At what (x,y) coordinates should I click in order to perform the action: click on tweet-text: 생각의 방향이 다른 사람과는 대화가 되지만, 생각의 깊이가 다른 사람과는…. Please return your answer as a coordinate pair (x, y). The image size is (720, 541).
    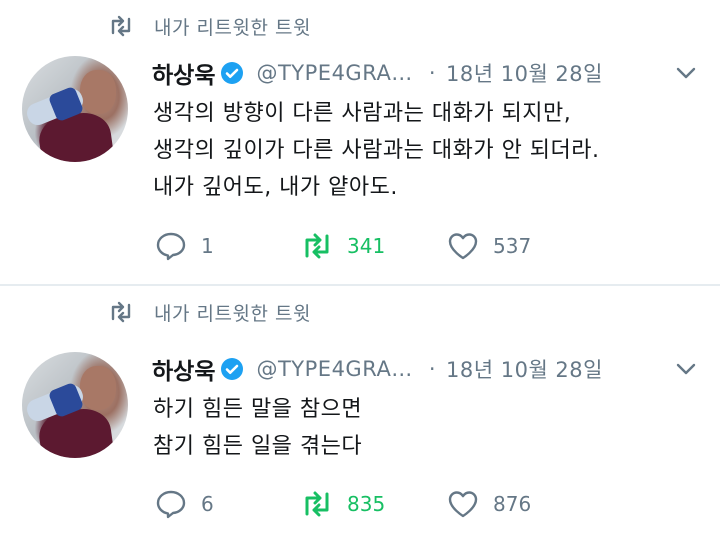
    Looking at the image, I should click on (376, 150).